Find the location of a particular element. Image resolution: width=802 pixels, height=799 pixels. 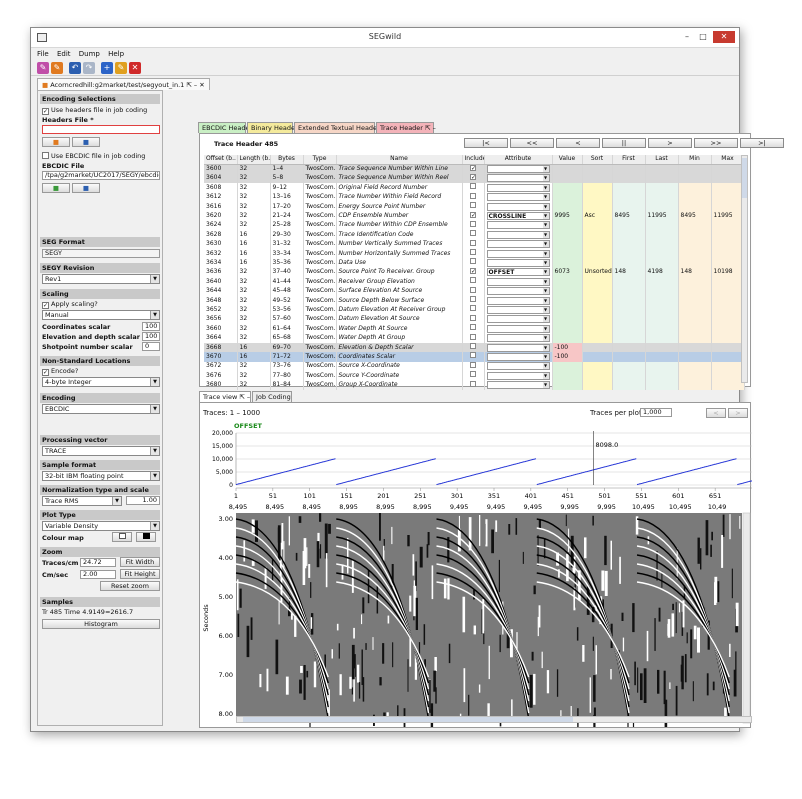

redo-icon: ↷ is located at coordinates (89, 68).